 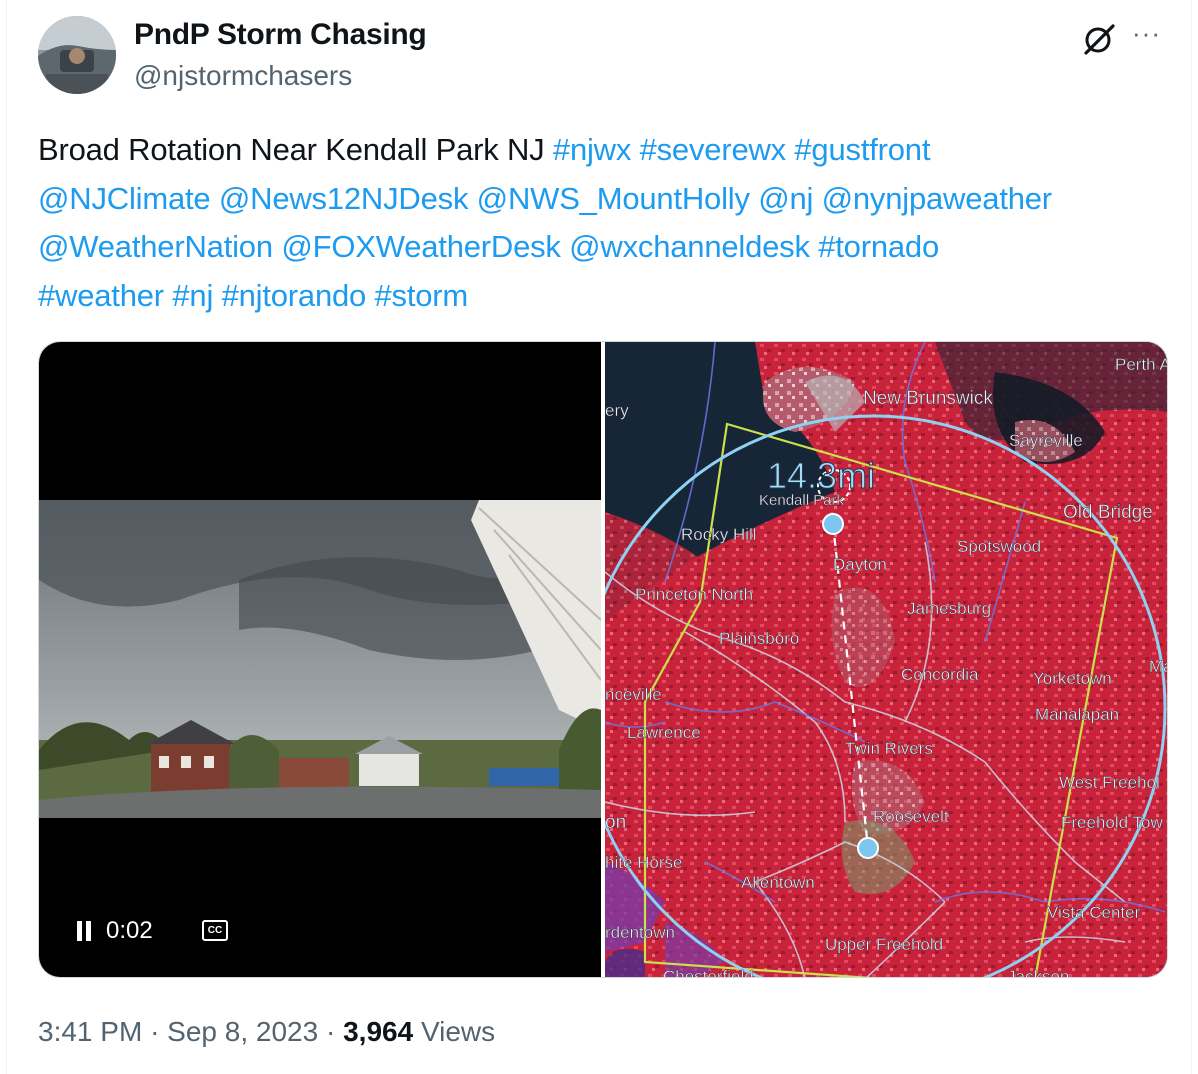 What do you see at coordinates (889, 748) in the screenshot?
I see `place-twin-rivers: Twin Rivers` at bounding box center [889, 748].